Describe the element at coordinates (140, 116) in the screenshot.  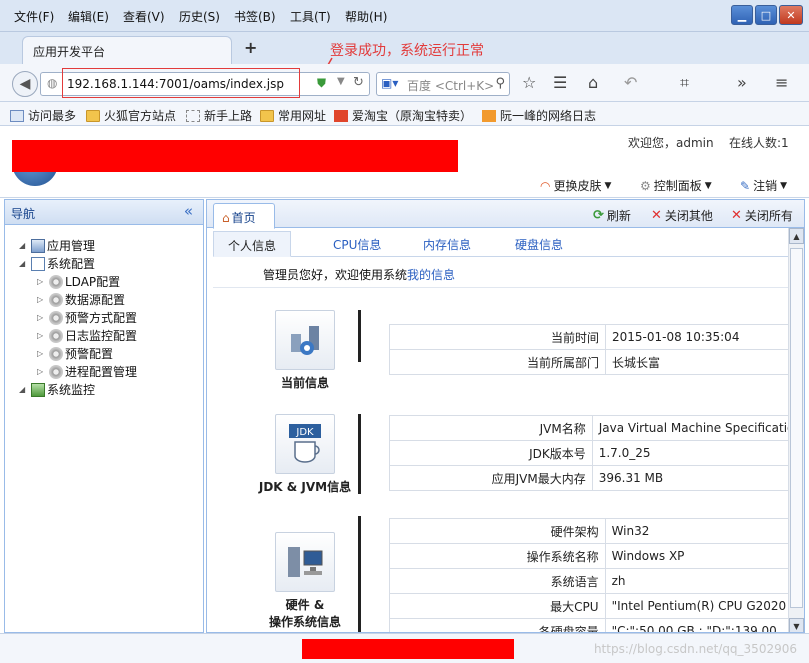
I see `bookmark-label: 火狐官方站点` at that location.